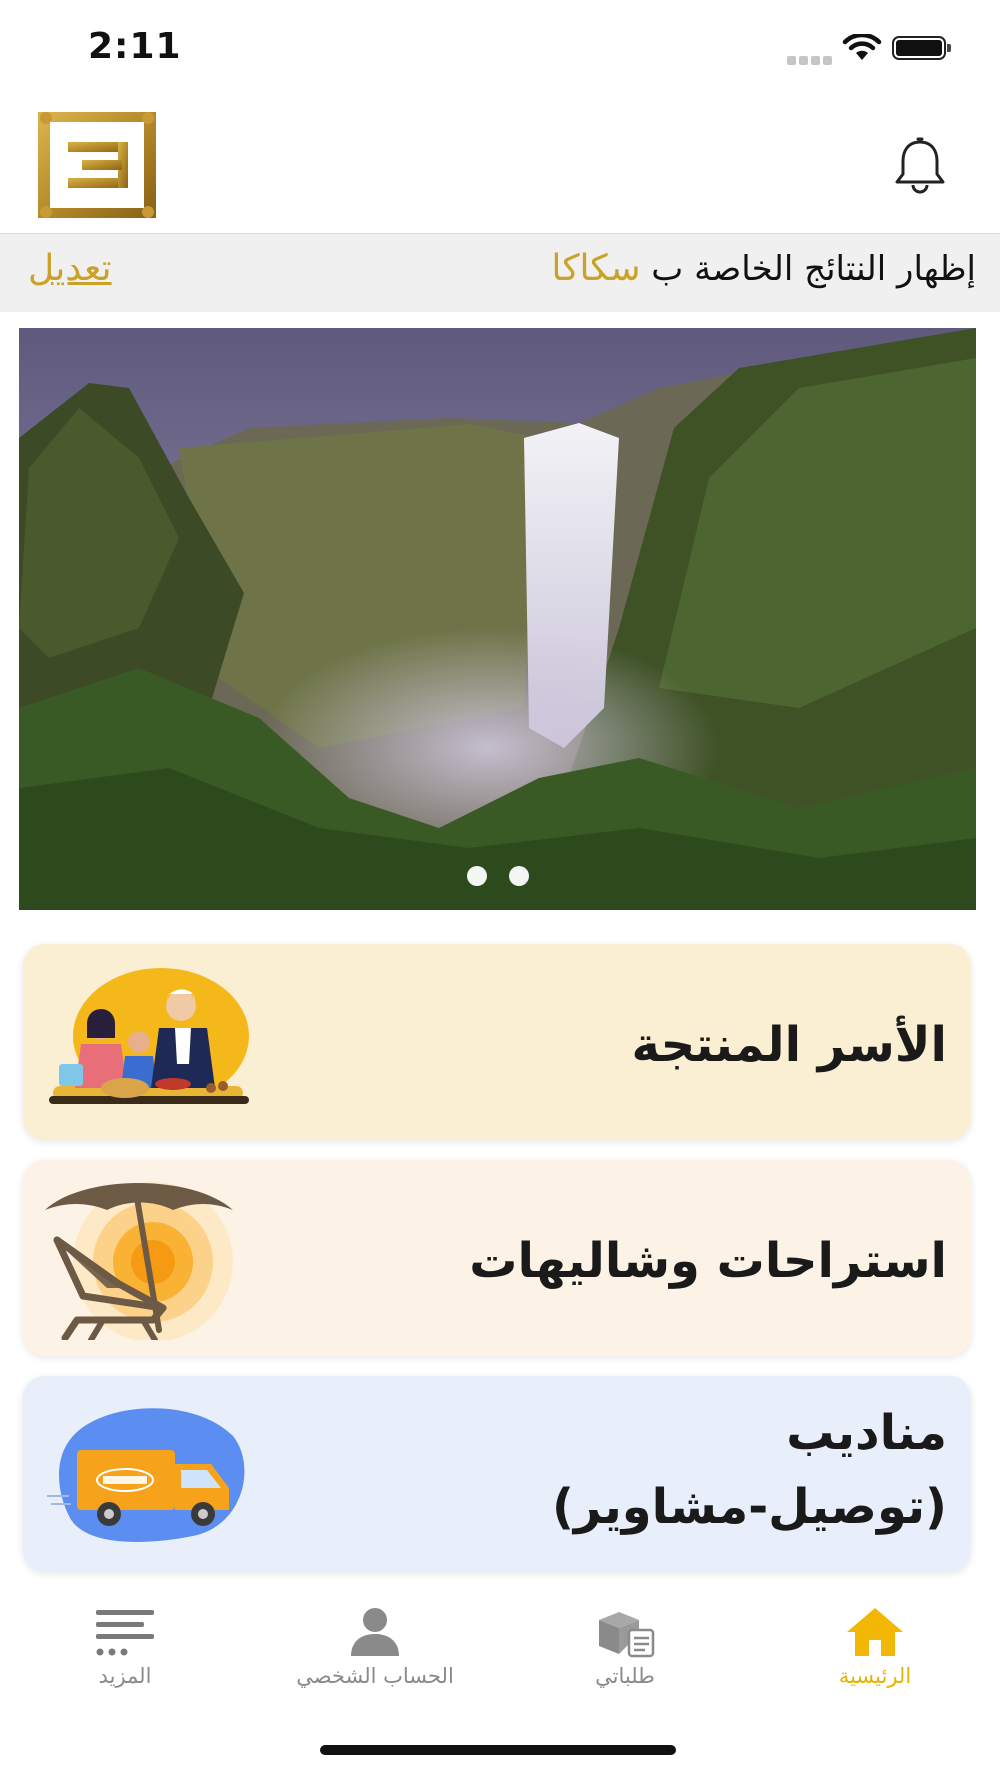 Image resolution: width=1000 pixels, height=1778 pixels. Describe the element at coordinates (875, 1676) in the screenshot. I see `nav-label: الرئيسية` at that location.